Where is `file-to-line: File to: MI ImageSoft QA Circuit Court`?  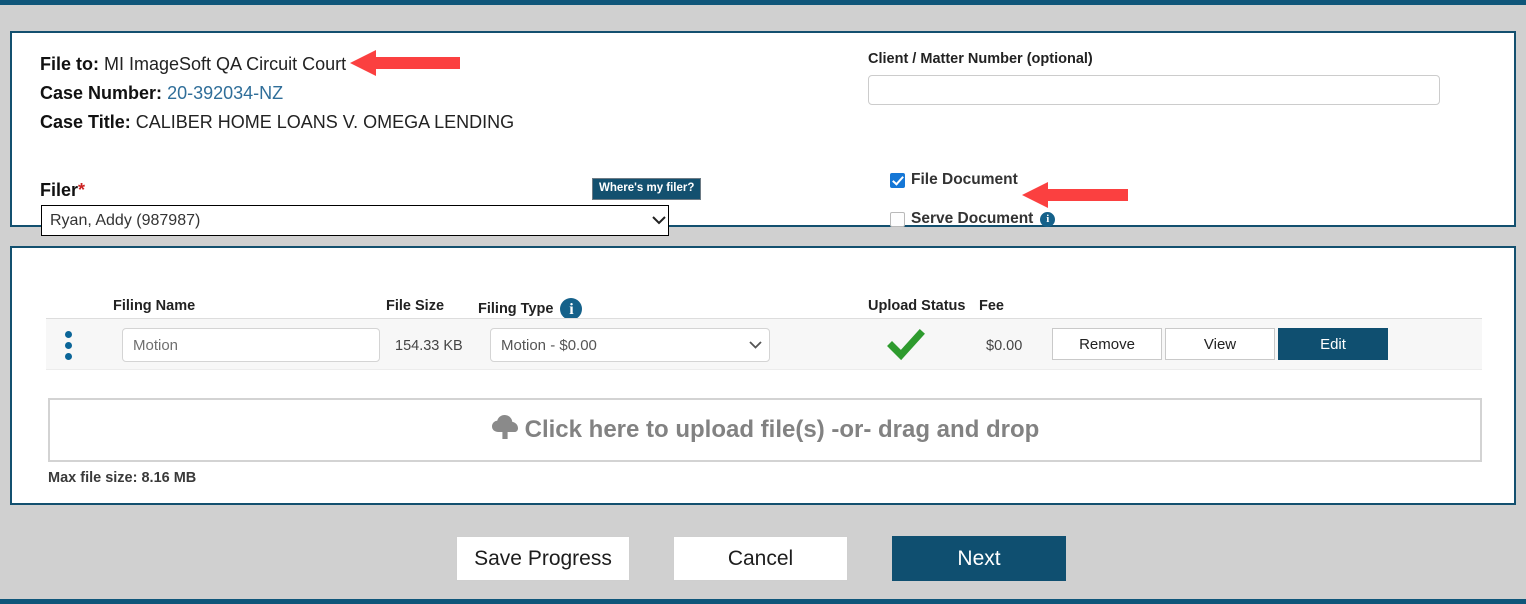
file-to-line: File to: MI ImageSoft QA Circuit Court is located at coordinates (277, 64).